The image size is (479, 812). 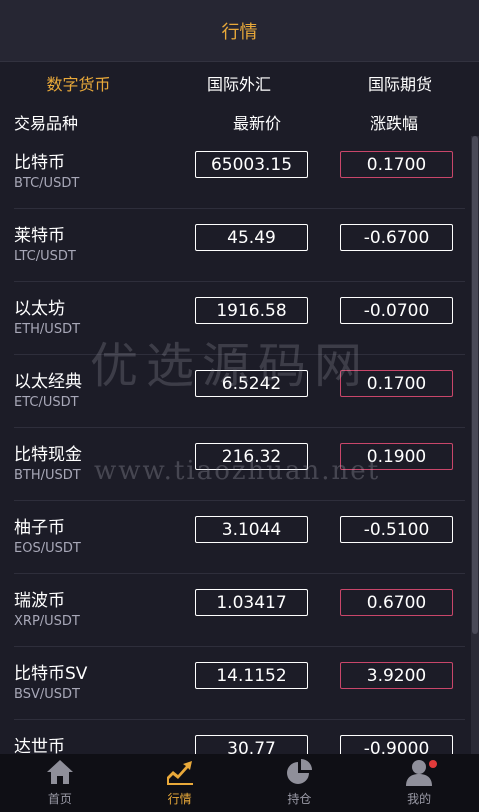 I want to click on pie-chart-icon, so click(x=300, y=771).